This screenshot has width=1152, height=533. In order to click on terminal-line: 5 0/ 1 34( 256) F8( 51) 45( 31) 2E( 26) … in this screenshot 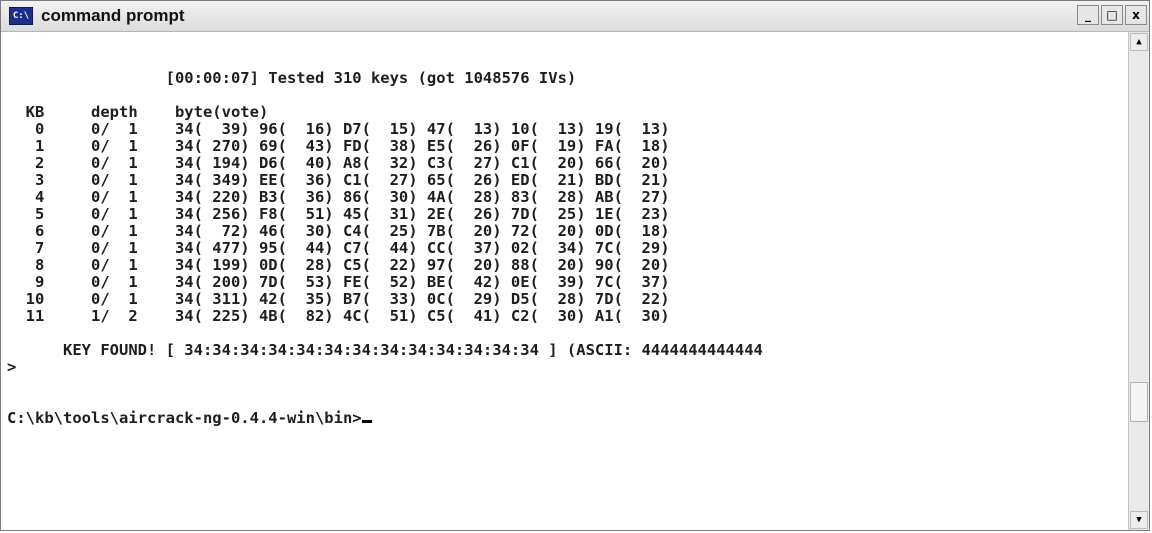, I will do `click(338, 214)`.